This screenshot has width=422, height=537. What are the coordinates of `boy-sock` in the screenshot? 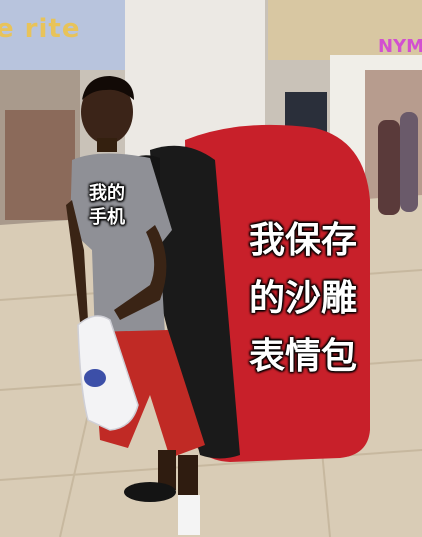 It's located at (189, 515).